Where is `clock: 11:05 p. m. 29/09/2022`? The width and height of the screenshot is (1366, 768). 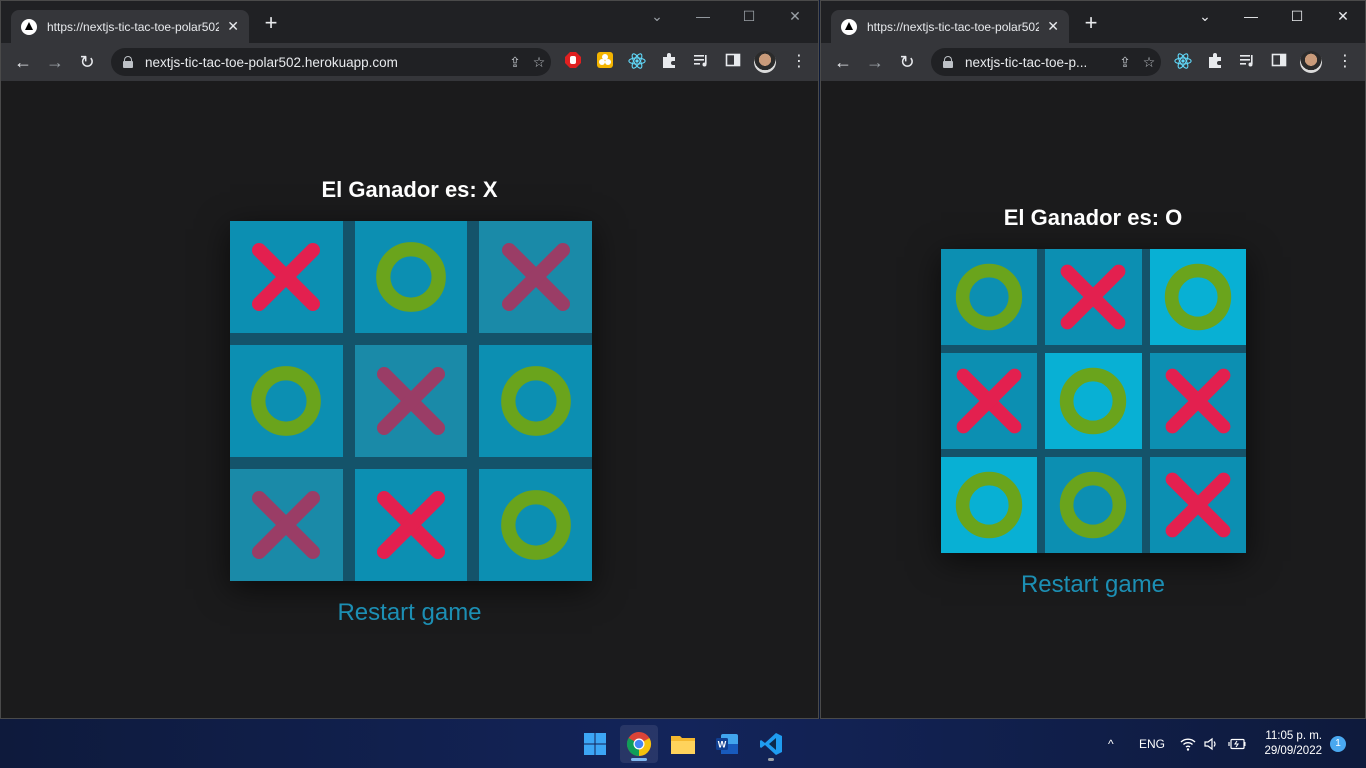 clock: 11:05 p. m. 29/09/2022 is located at coordinates (1293, 744).